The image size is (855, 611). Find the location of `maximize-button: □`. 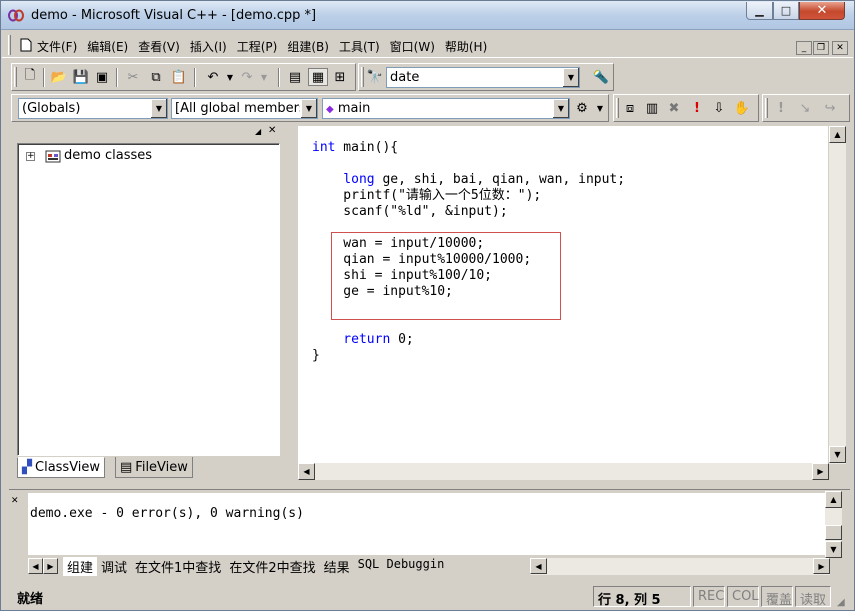

maximize-button: □ is located at coordinates (786, 11).